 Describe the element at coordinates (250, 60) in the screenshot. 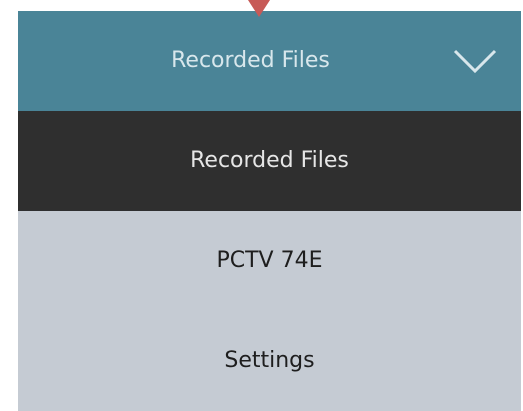

I see `dropdown-selected-label: Recorded Files` at that location.